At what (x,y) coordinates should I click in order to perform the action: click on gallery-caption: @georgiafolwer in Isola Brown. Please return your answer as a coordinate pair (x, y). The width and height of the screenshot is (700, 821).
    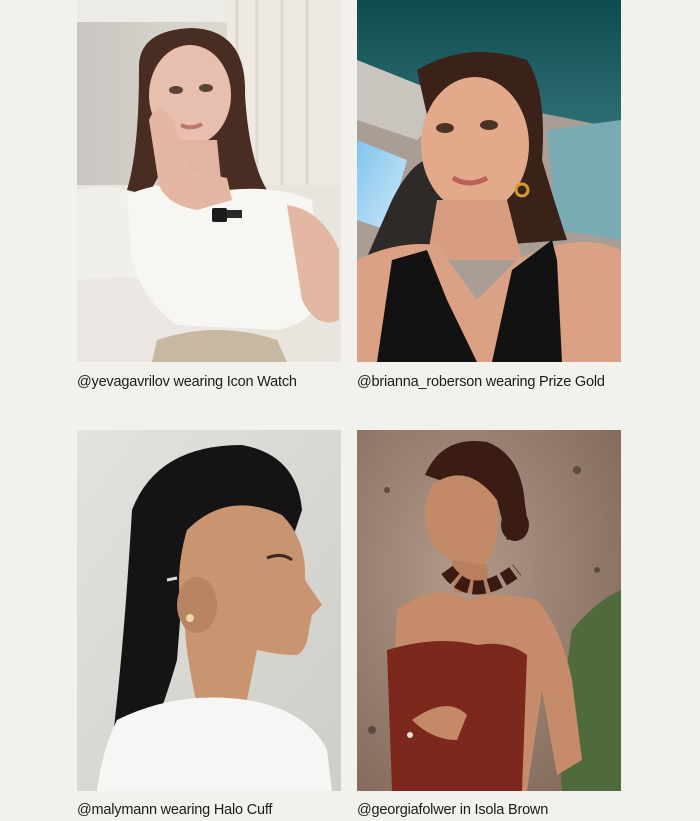
    Looking at the image, I should click on (489, 810).